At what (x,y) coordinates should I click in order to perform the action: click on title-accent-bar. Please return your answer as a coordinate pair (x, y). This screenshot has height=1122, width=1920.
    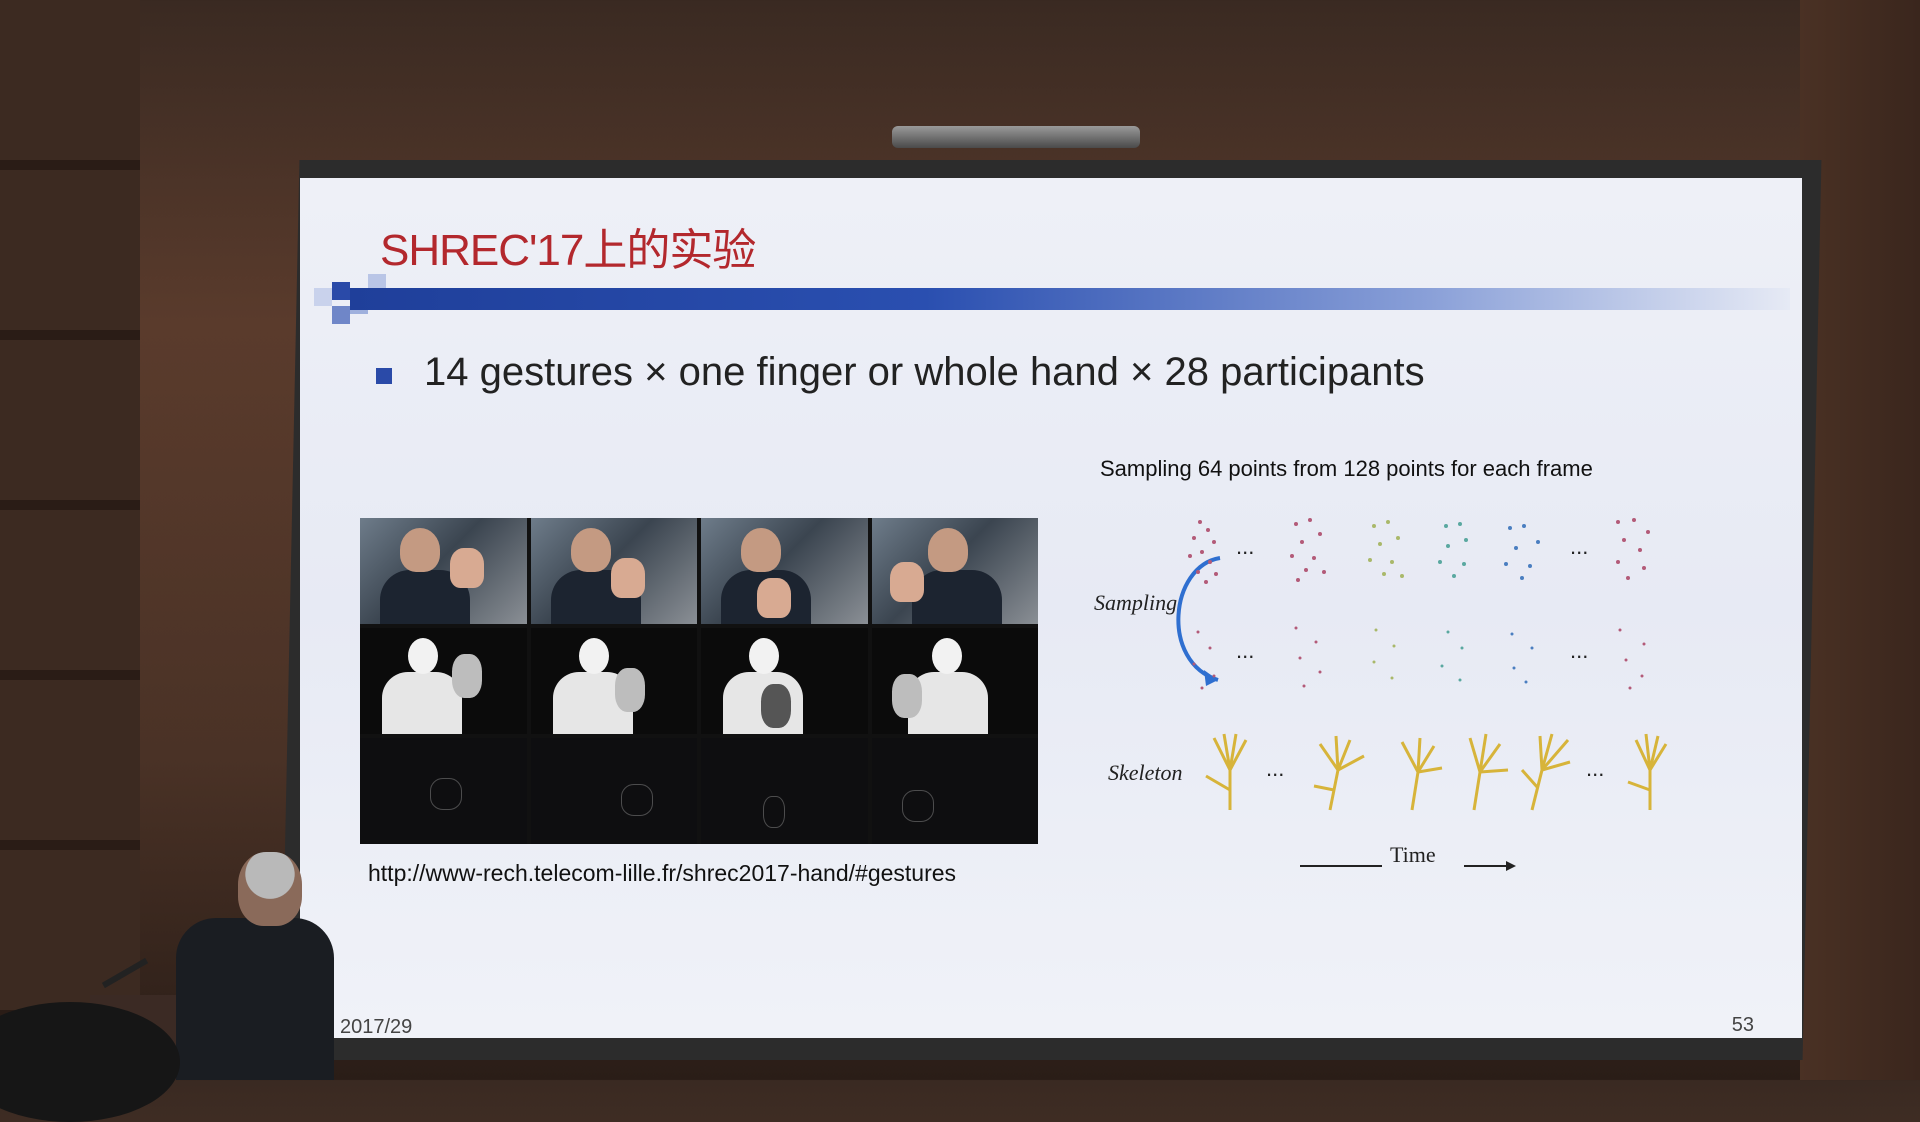
    Looking at the image, I should click on (1070, 299).